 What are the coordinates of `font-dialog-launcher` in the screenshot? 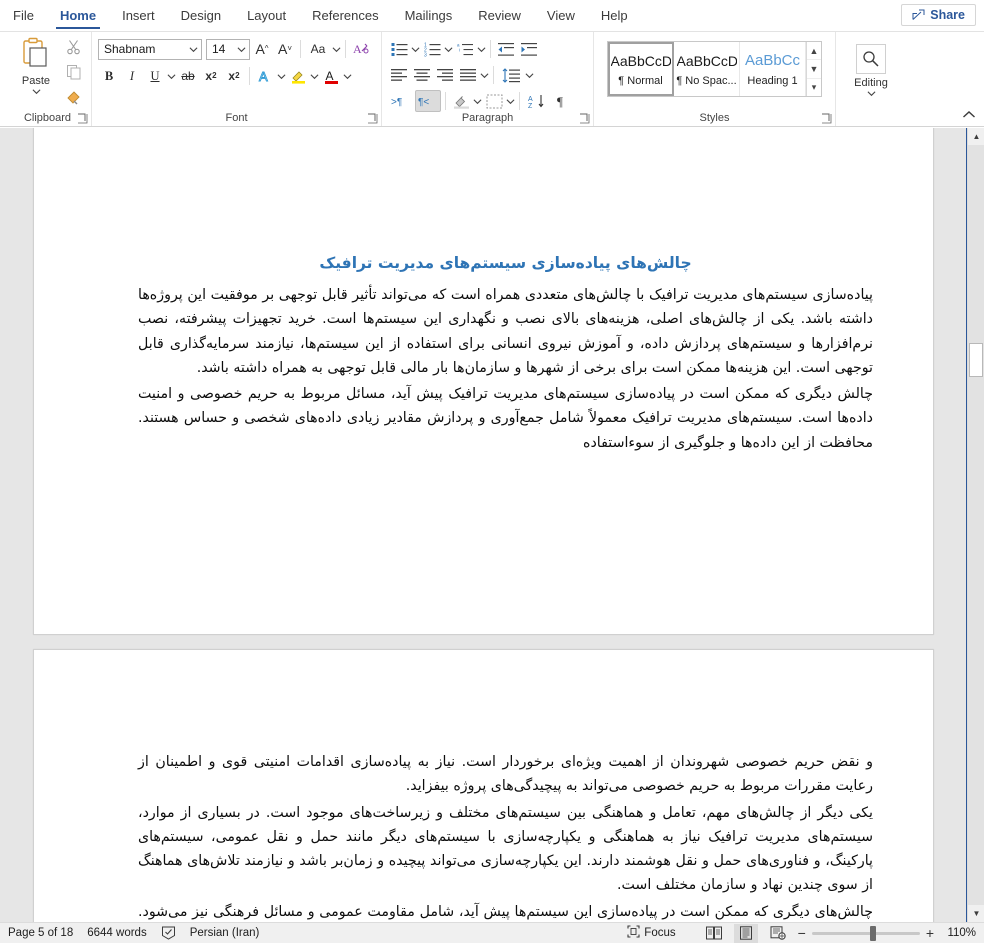 It's located at (372, 118).